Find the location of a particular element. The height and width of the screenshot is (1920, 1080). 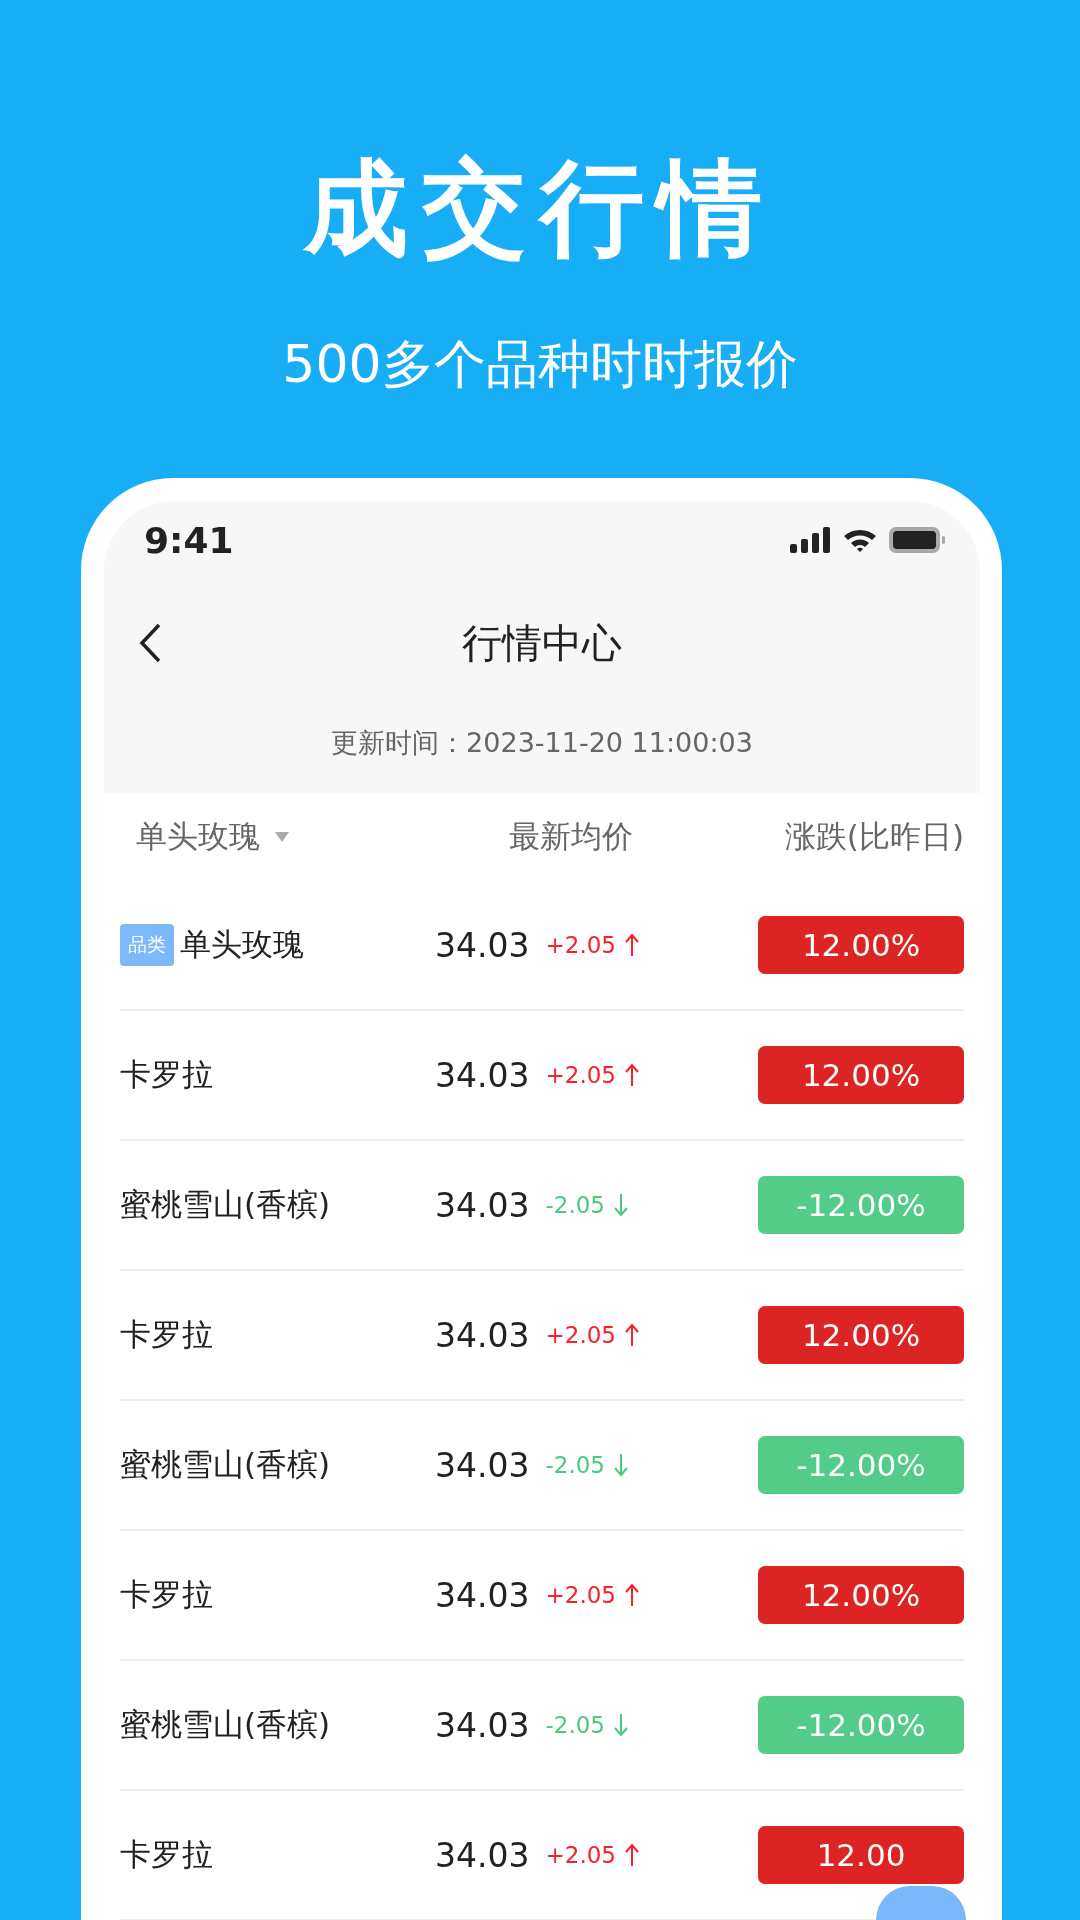

column-header: 单头玫瑰 is located at coordinates (198, 837).